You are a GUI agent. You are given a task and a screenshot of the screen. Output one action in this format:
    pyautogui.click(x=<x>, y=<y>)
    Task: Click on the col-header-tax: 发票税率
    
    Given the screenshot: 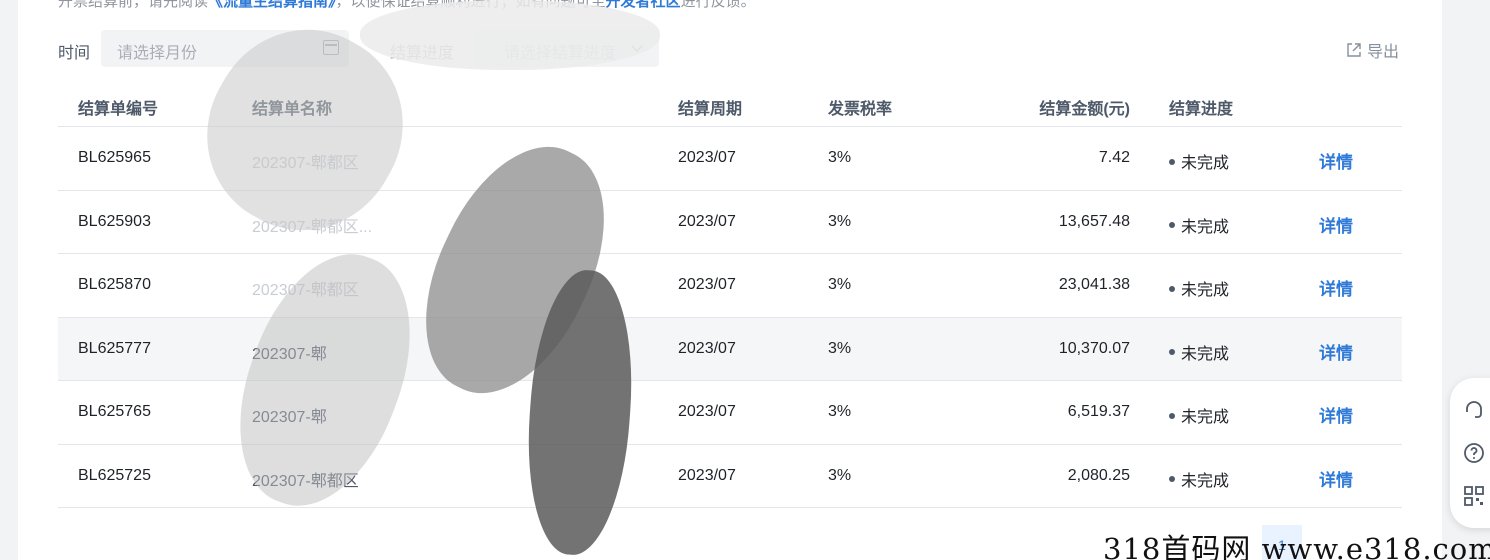 What is the action you would take?
    pyautogui.click(x=860, y=109)
    